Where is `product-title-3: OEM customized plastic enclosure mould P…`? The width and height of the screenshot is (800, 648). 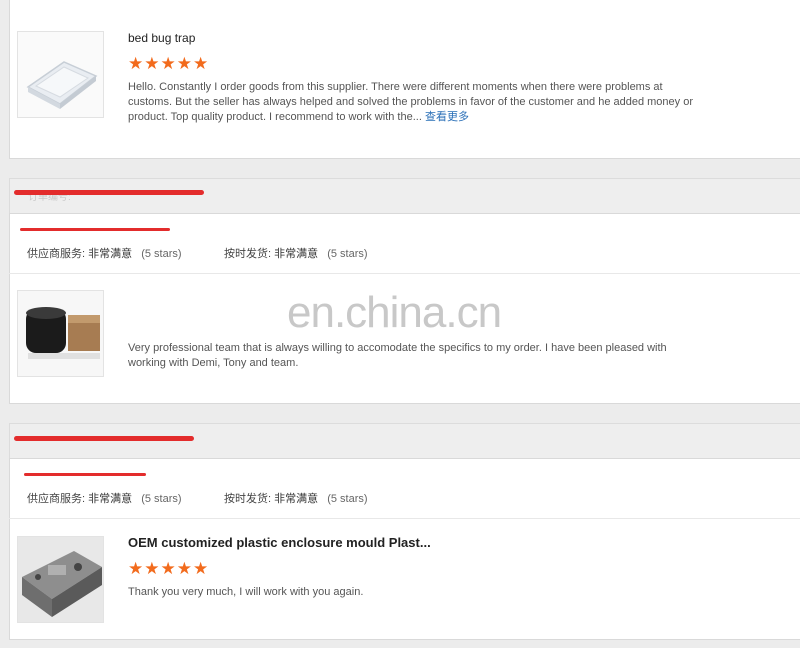 product-title-3: OEM customized plastic enclosure mould P… is located at coordinates (279, 542).